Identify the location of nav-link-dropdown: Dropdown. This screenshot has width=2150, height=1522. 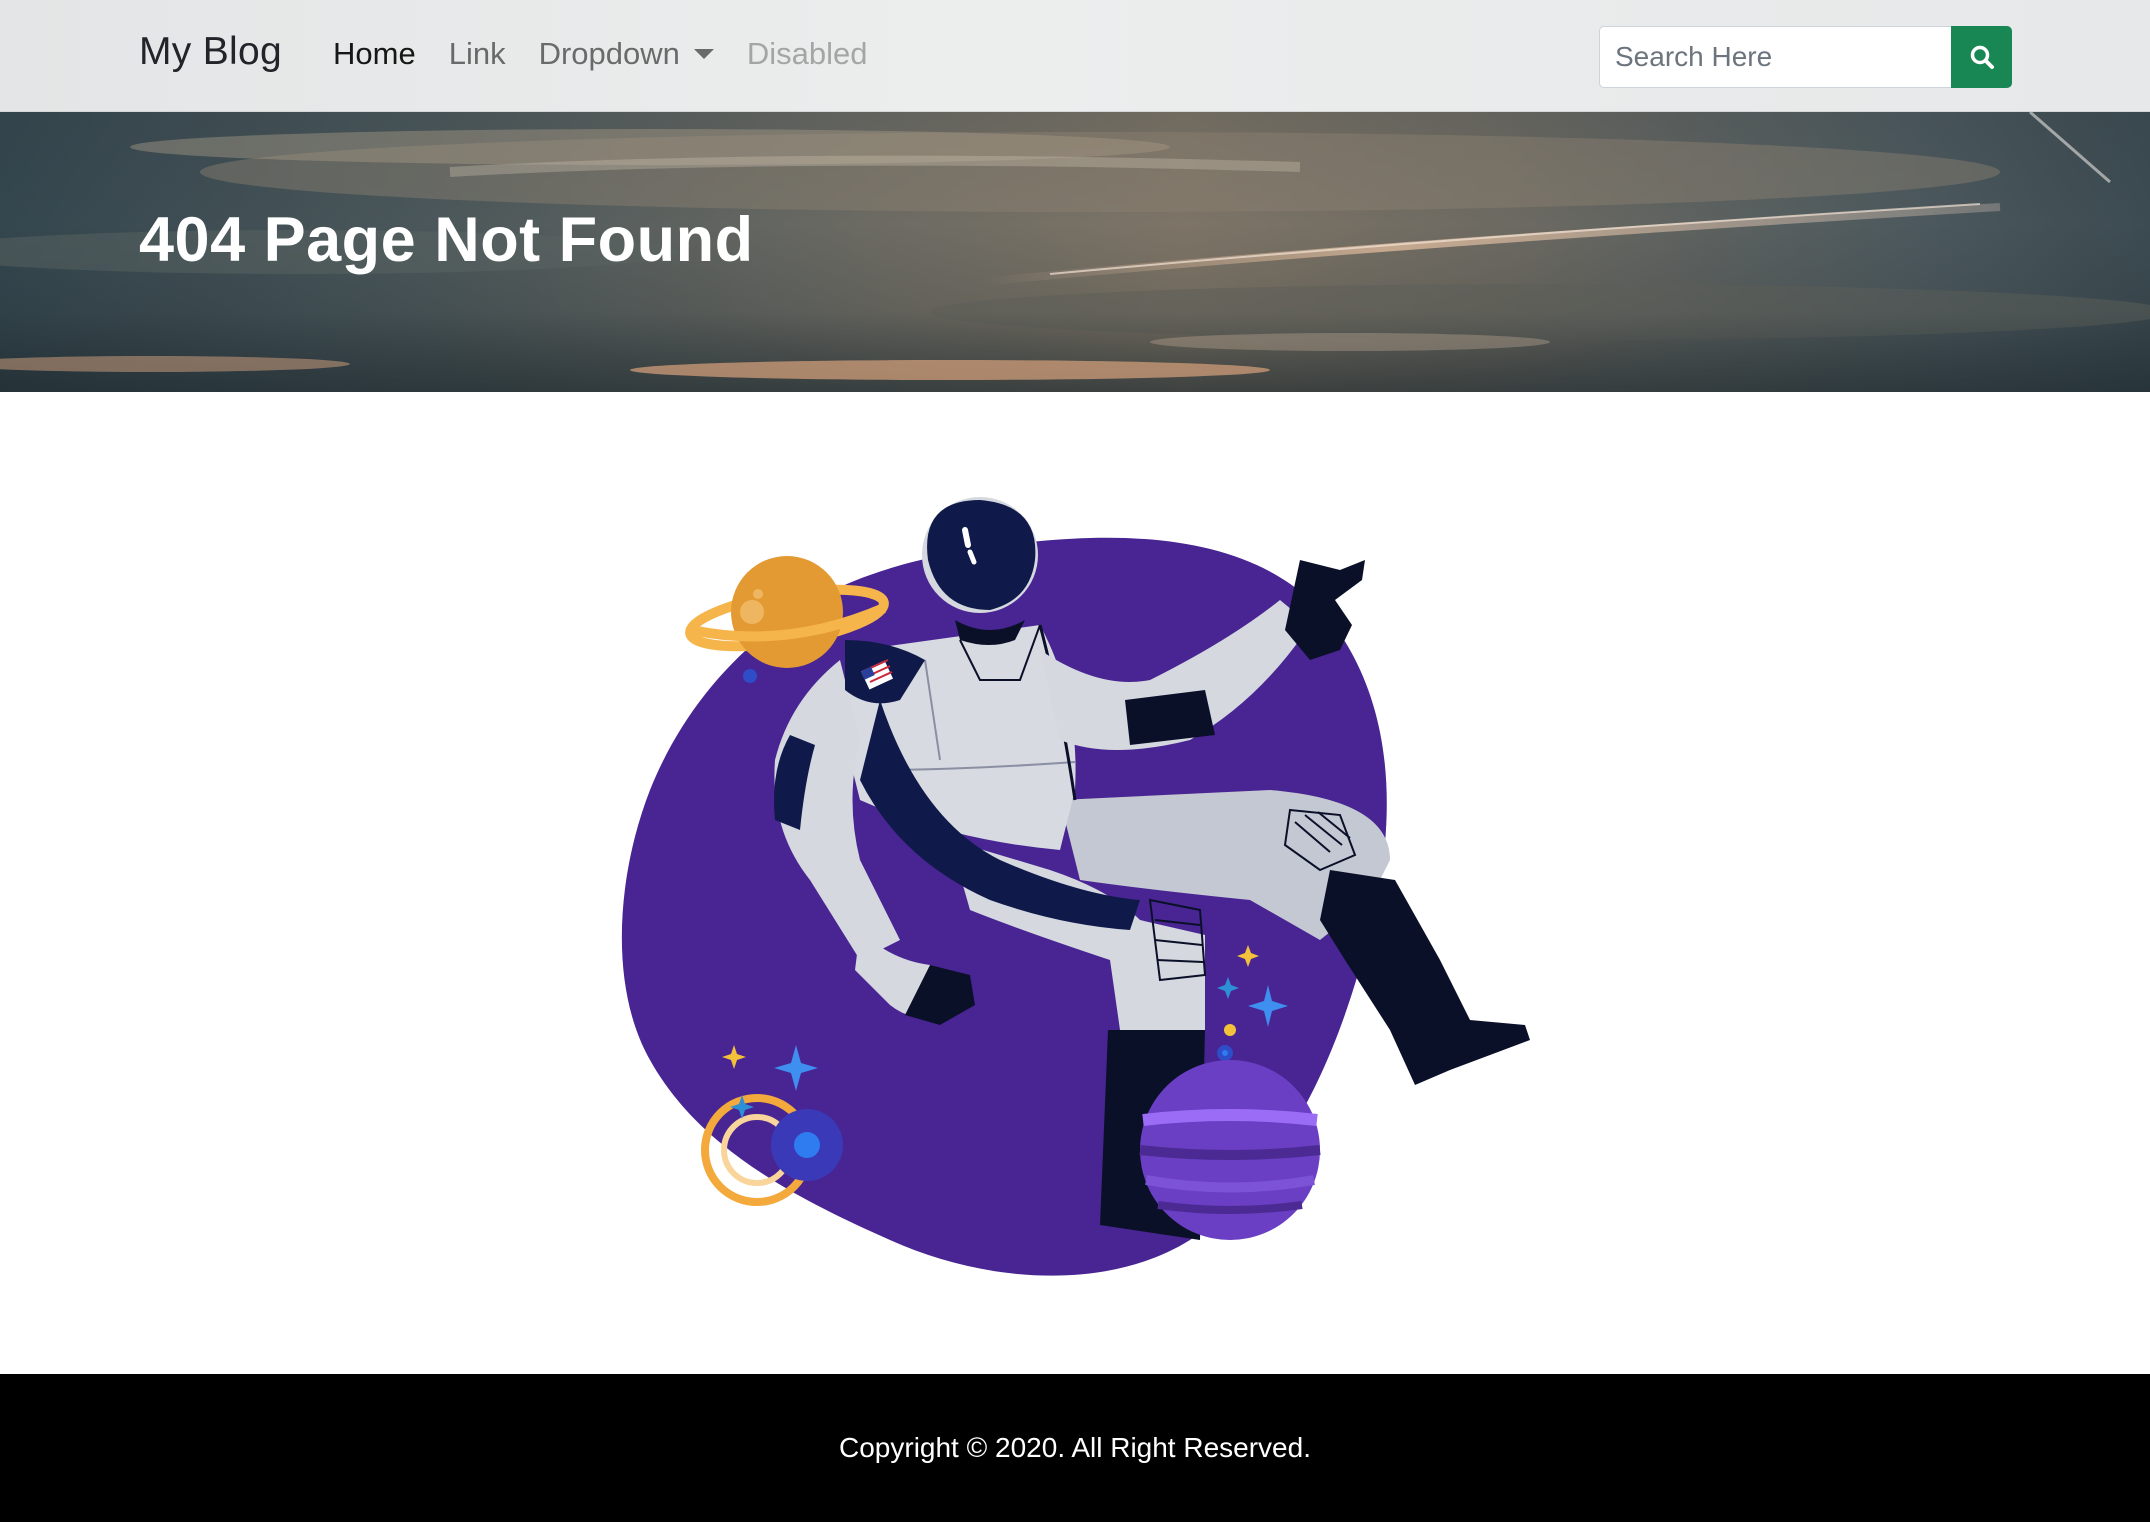
(626, 54).